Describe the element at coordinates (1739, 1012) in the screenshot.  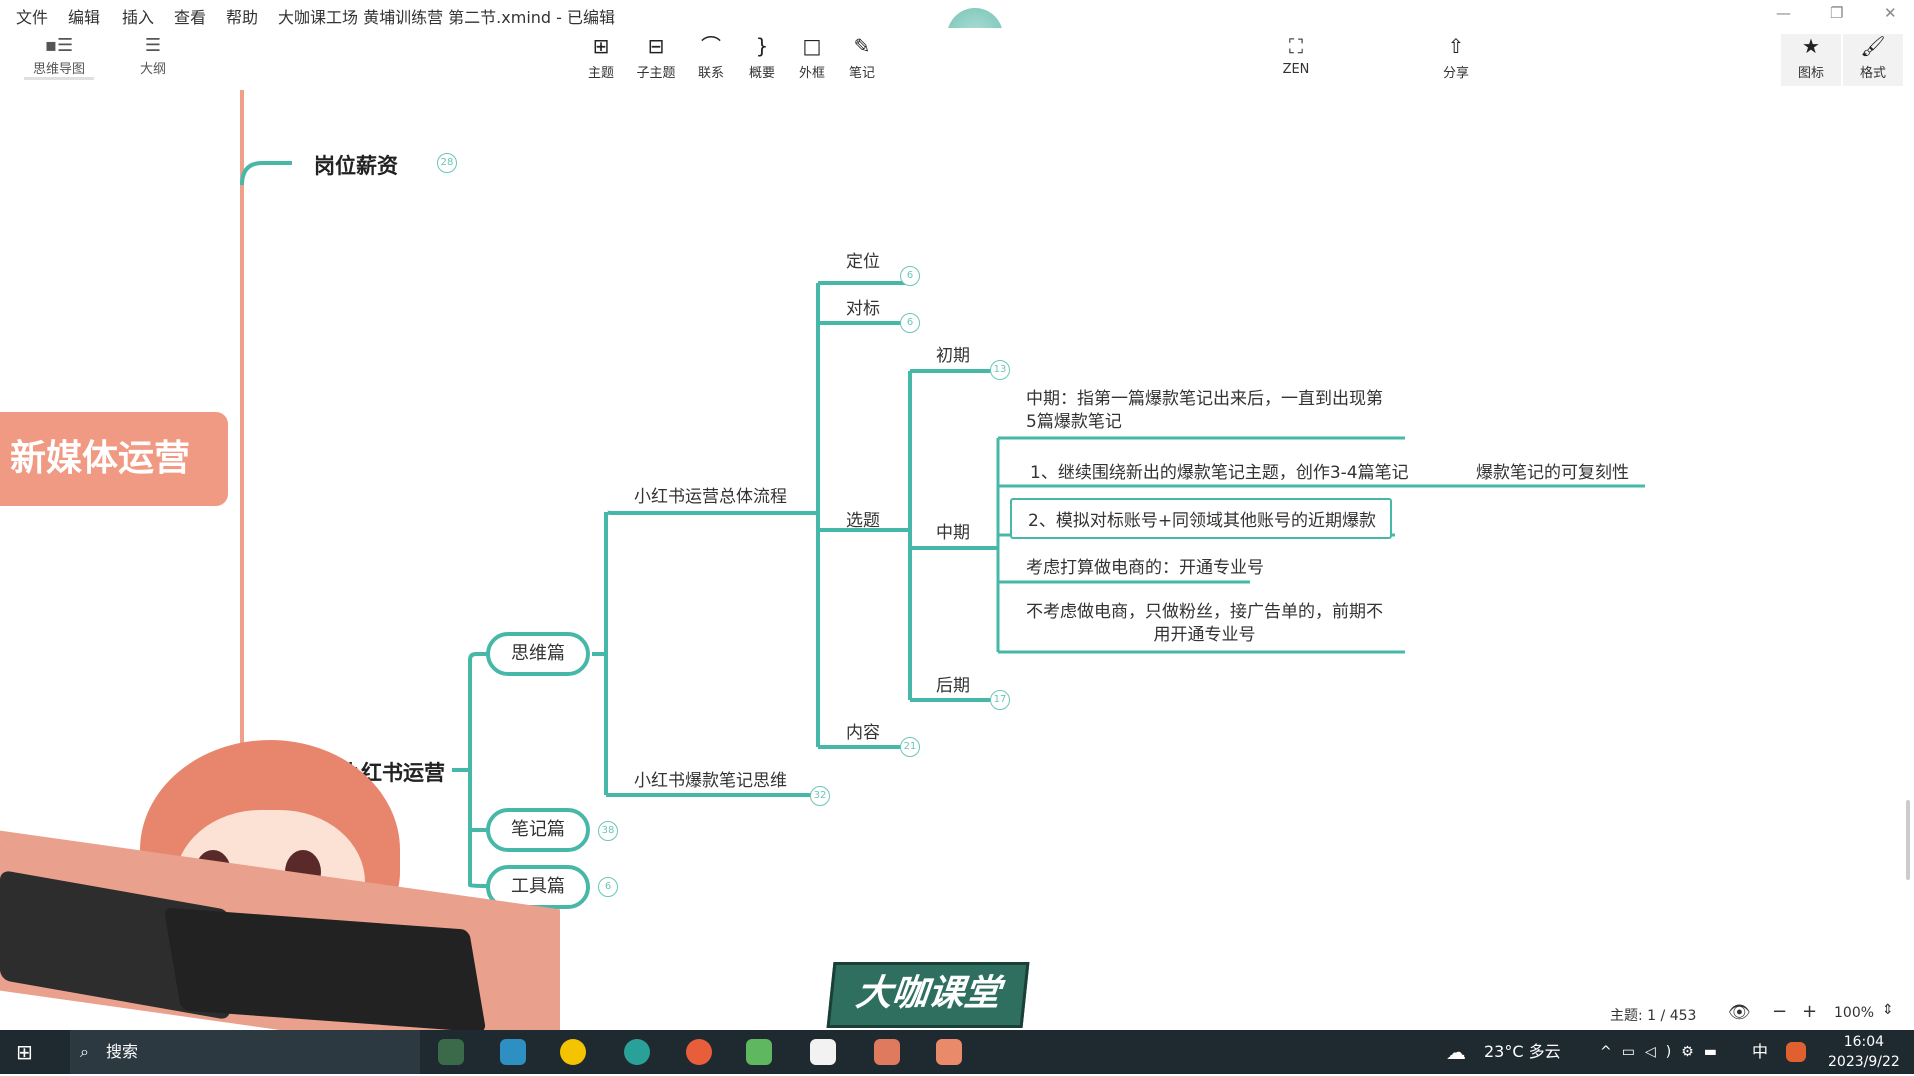
I see `eye-icon: 👁` at that location.